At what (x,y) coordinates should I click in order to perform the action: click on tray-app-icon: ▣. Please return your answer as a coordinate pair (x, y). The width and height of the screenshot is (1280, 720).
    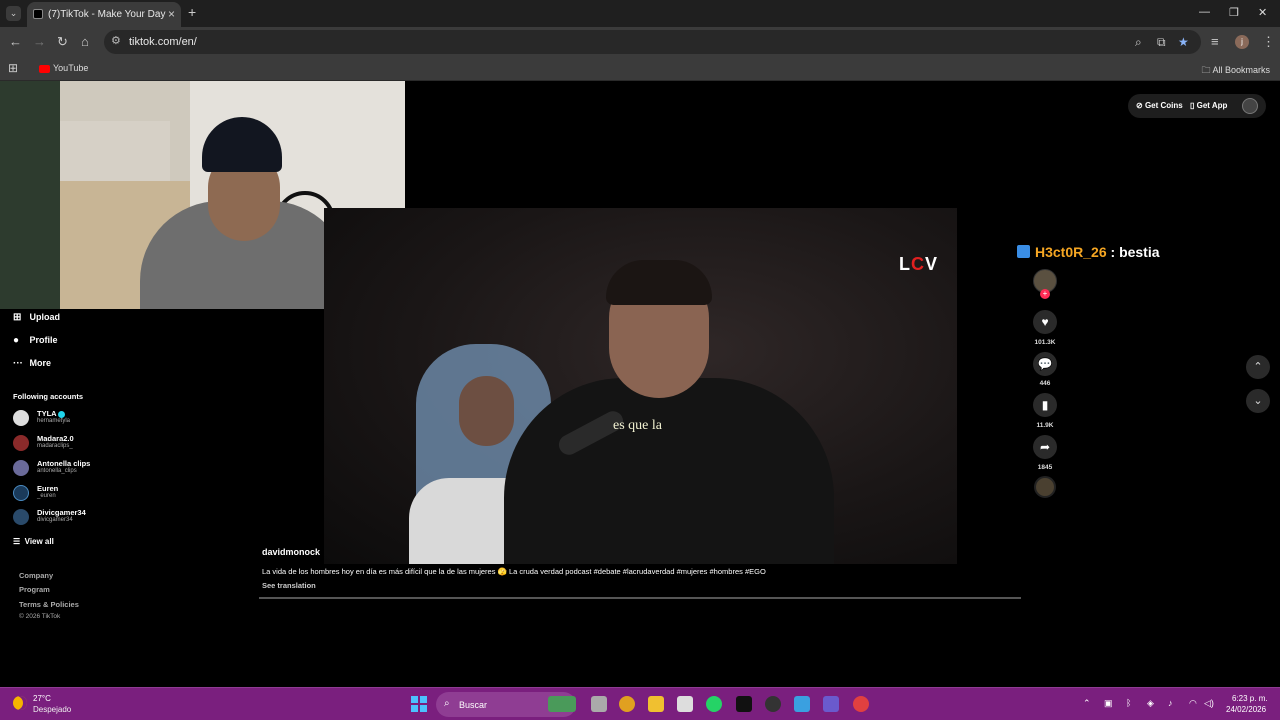
    Looking at the image, I should click on (1108, 703).